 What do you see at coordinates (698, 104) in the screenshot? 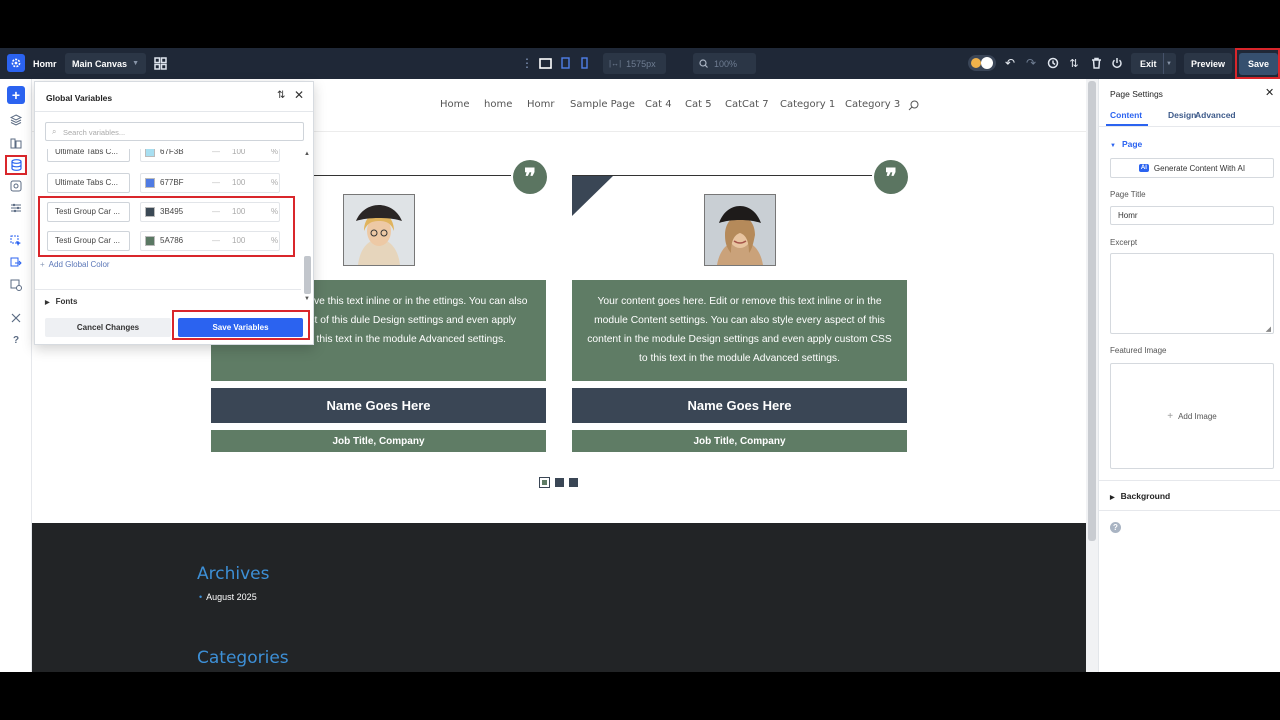
I see `nav-link: Cat 5` at bounding box center [698, 104].